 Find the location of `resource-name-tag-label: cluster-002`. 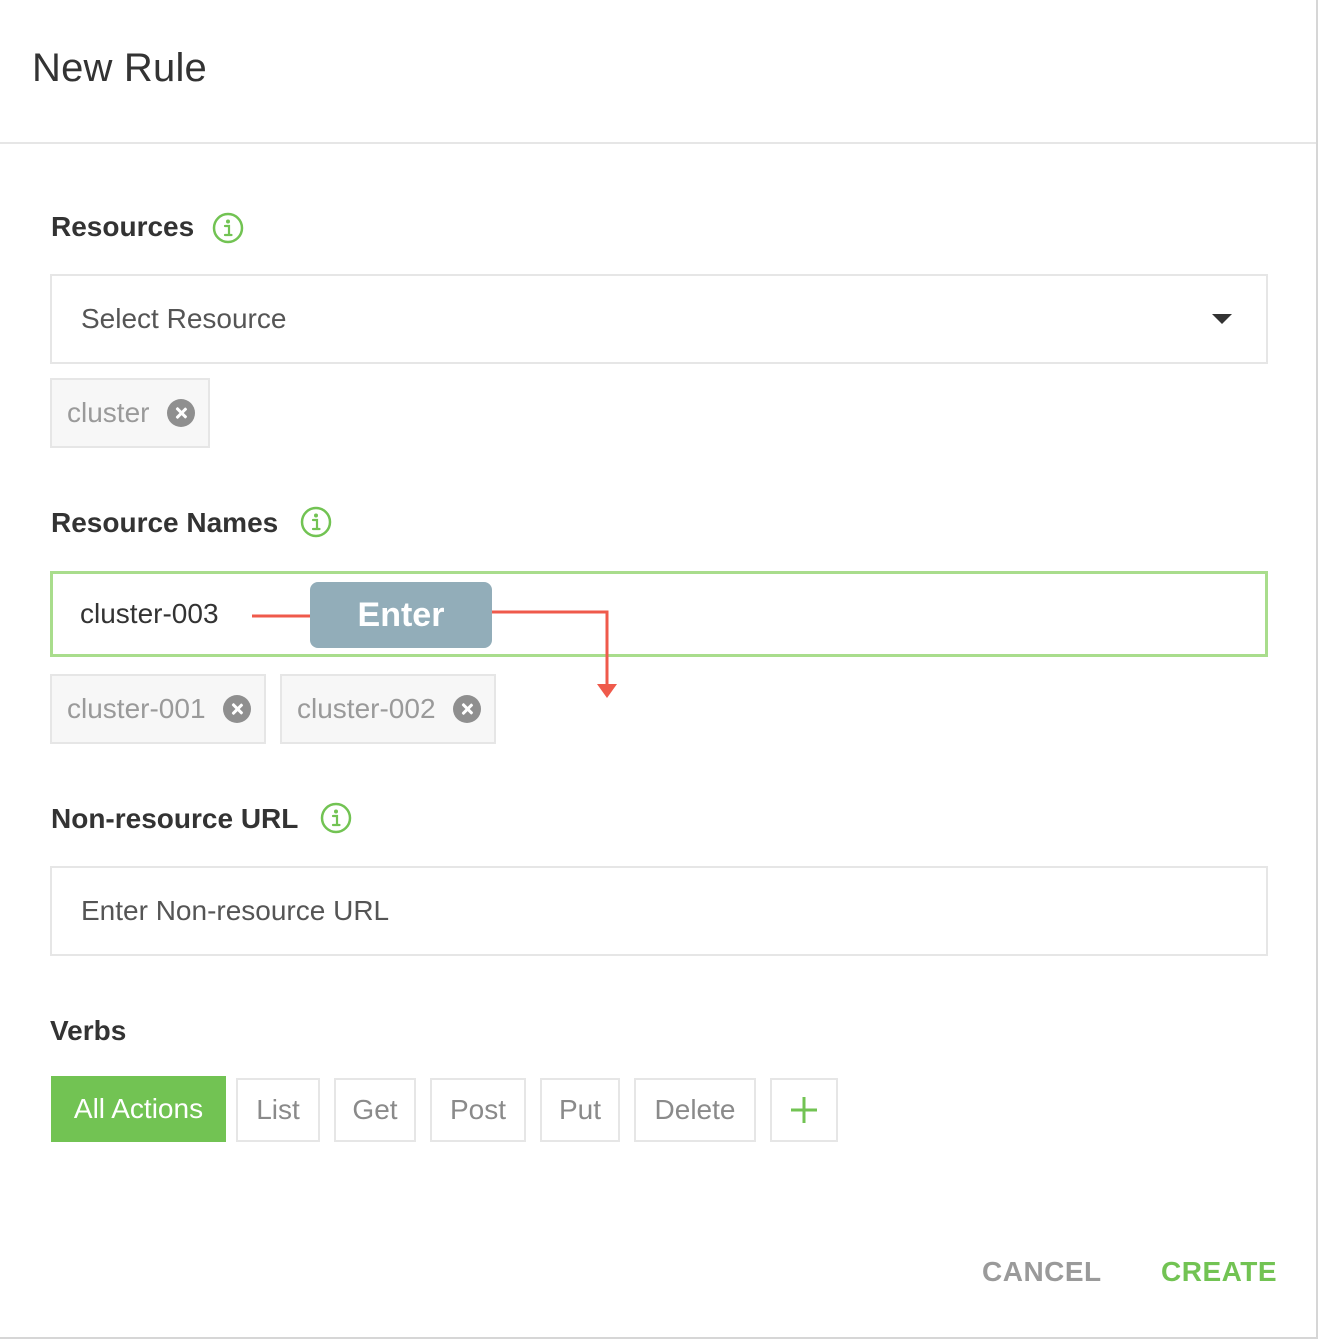

resource-name-tag-label: cluster-002 is located at coordinates (366, 708).